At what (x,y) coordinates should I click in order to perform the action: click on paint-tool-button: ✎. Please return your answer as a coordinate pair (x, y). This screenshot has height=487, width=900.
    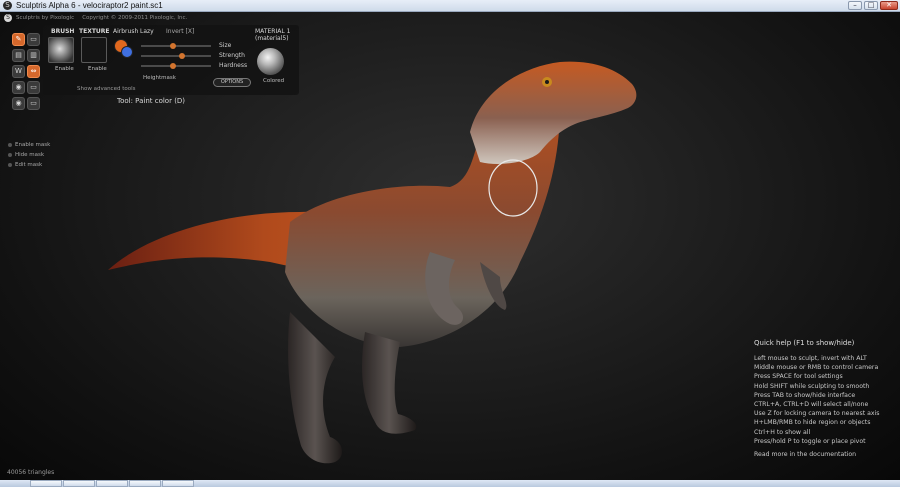
    Looking at the image, I should click on (18, 39).